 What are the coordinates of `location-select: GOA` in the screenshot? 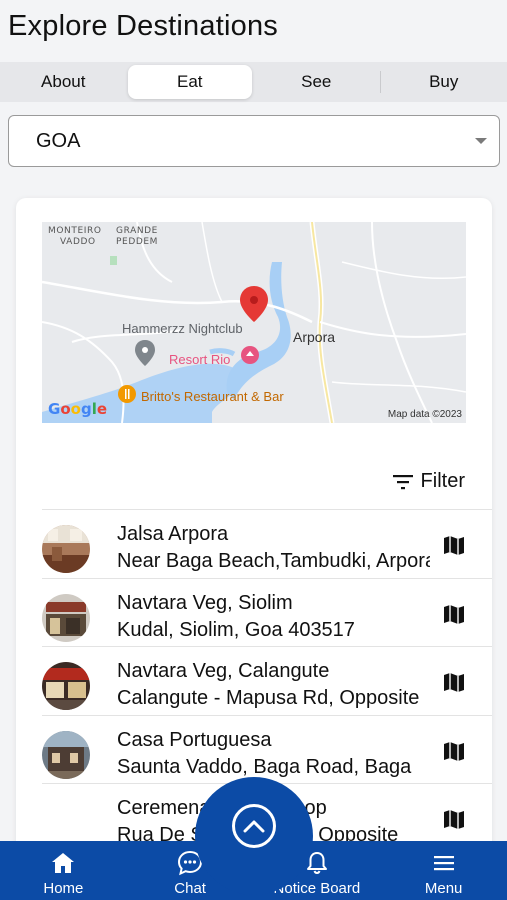 It's located at (254, 141).